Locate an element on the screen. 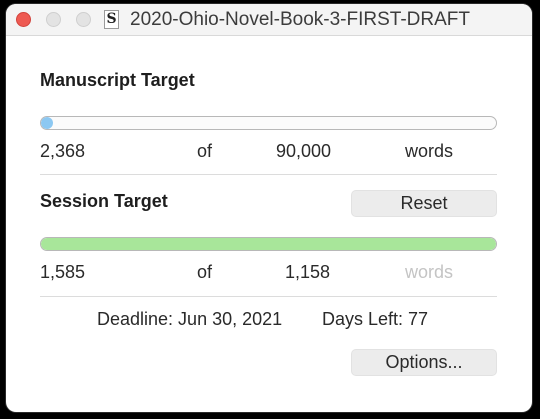  deadline-label: Deadline: Jun 30, 2021 is located at coordinates (190, 319).